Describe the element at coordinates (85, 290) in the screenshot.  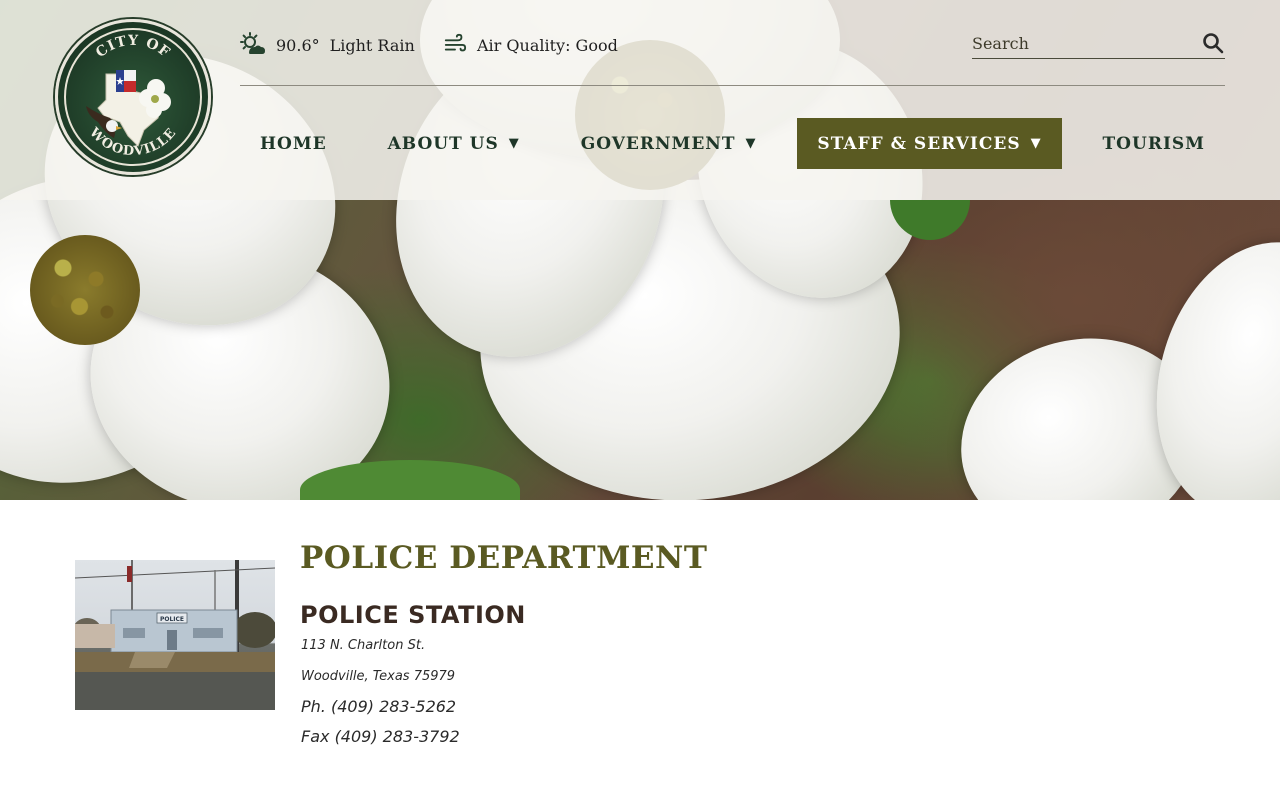
I see `flower-center` at that location.